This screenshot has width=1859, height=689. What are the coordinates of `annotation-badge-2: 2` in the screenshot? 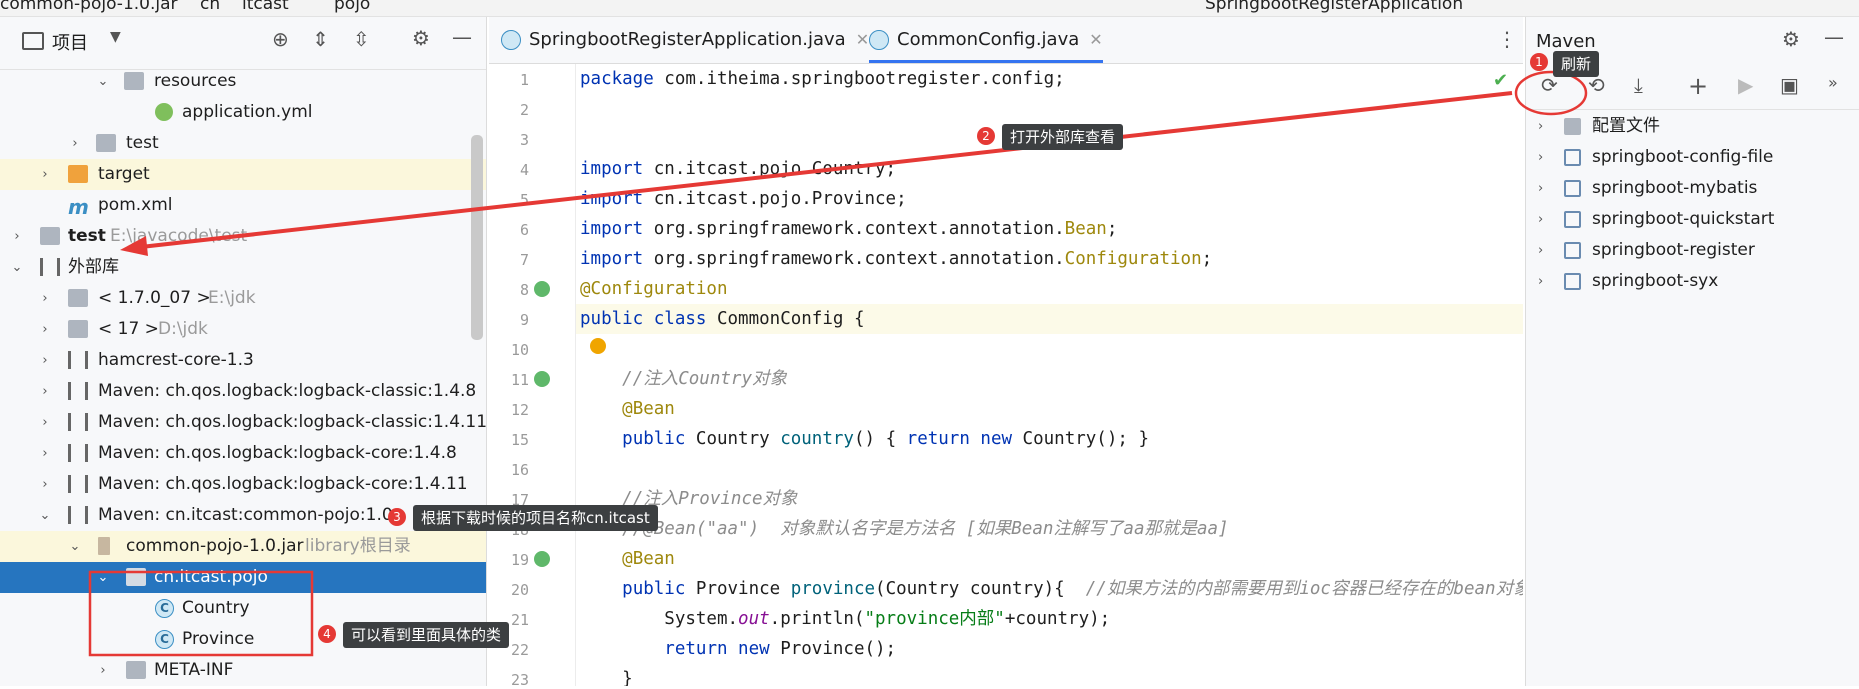 It's located at (986, 136).